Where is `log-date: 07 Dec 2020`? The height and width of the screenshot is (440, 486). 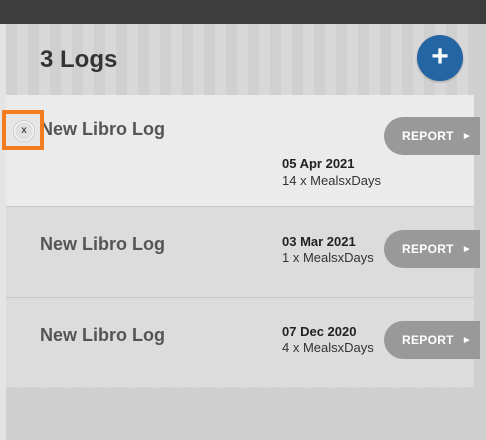
log-date: 07 Dec 2020 is located at coordinates (319, 331).